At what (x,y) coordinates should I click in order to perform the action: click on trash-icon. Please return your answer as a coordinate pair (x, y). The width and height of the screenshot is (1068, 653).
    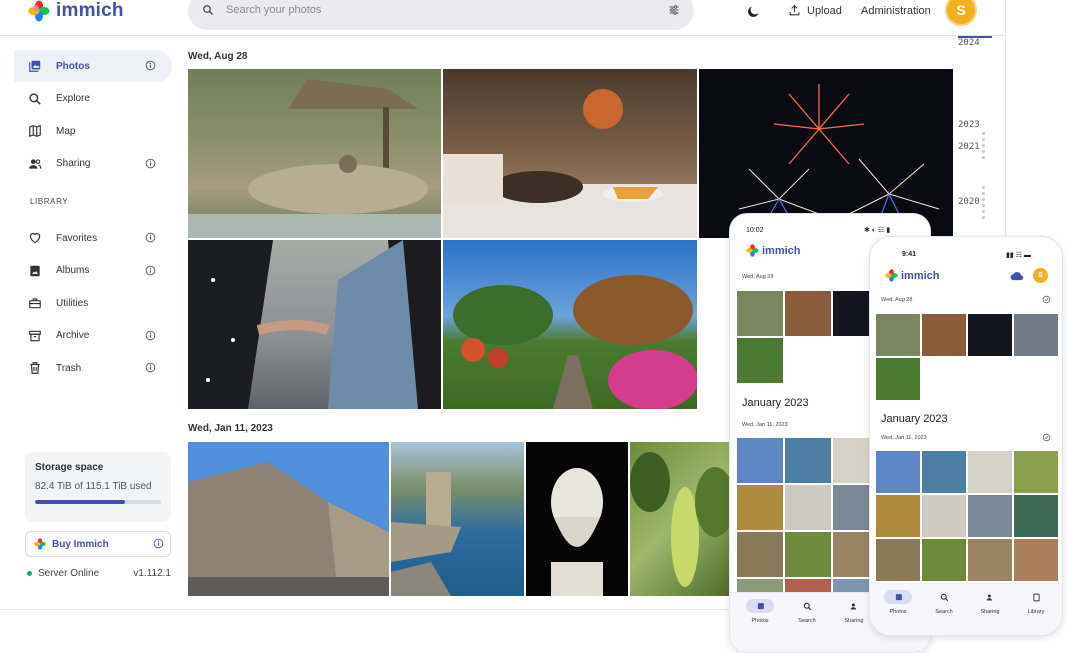
    Looking at the image, I should click on (35, 368).